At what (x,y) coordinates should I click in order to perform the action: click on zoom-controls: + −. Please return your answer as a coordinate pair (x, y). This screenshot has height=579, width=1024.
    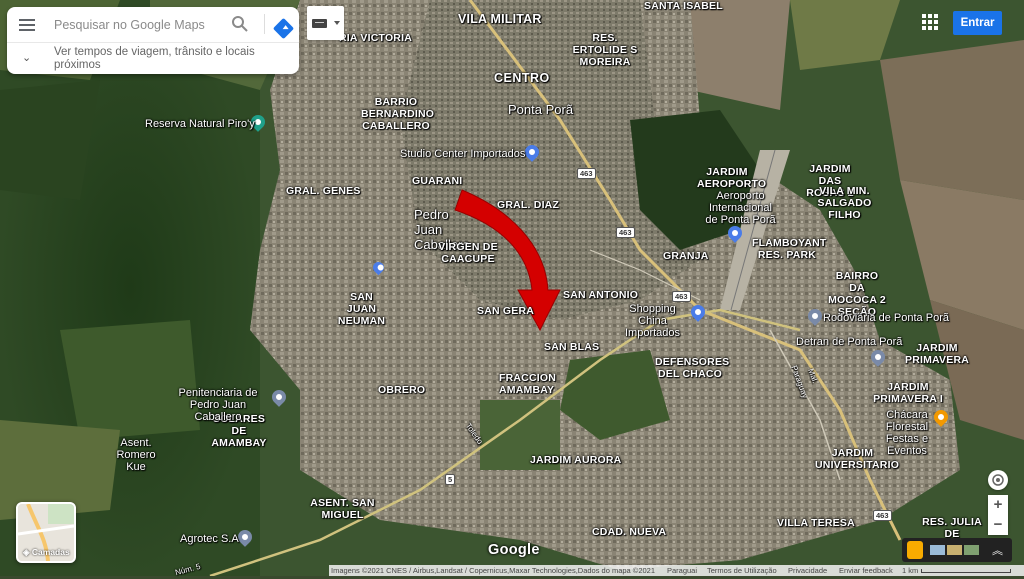
    Looking at the image, I should click on (998, 515).